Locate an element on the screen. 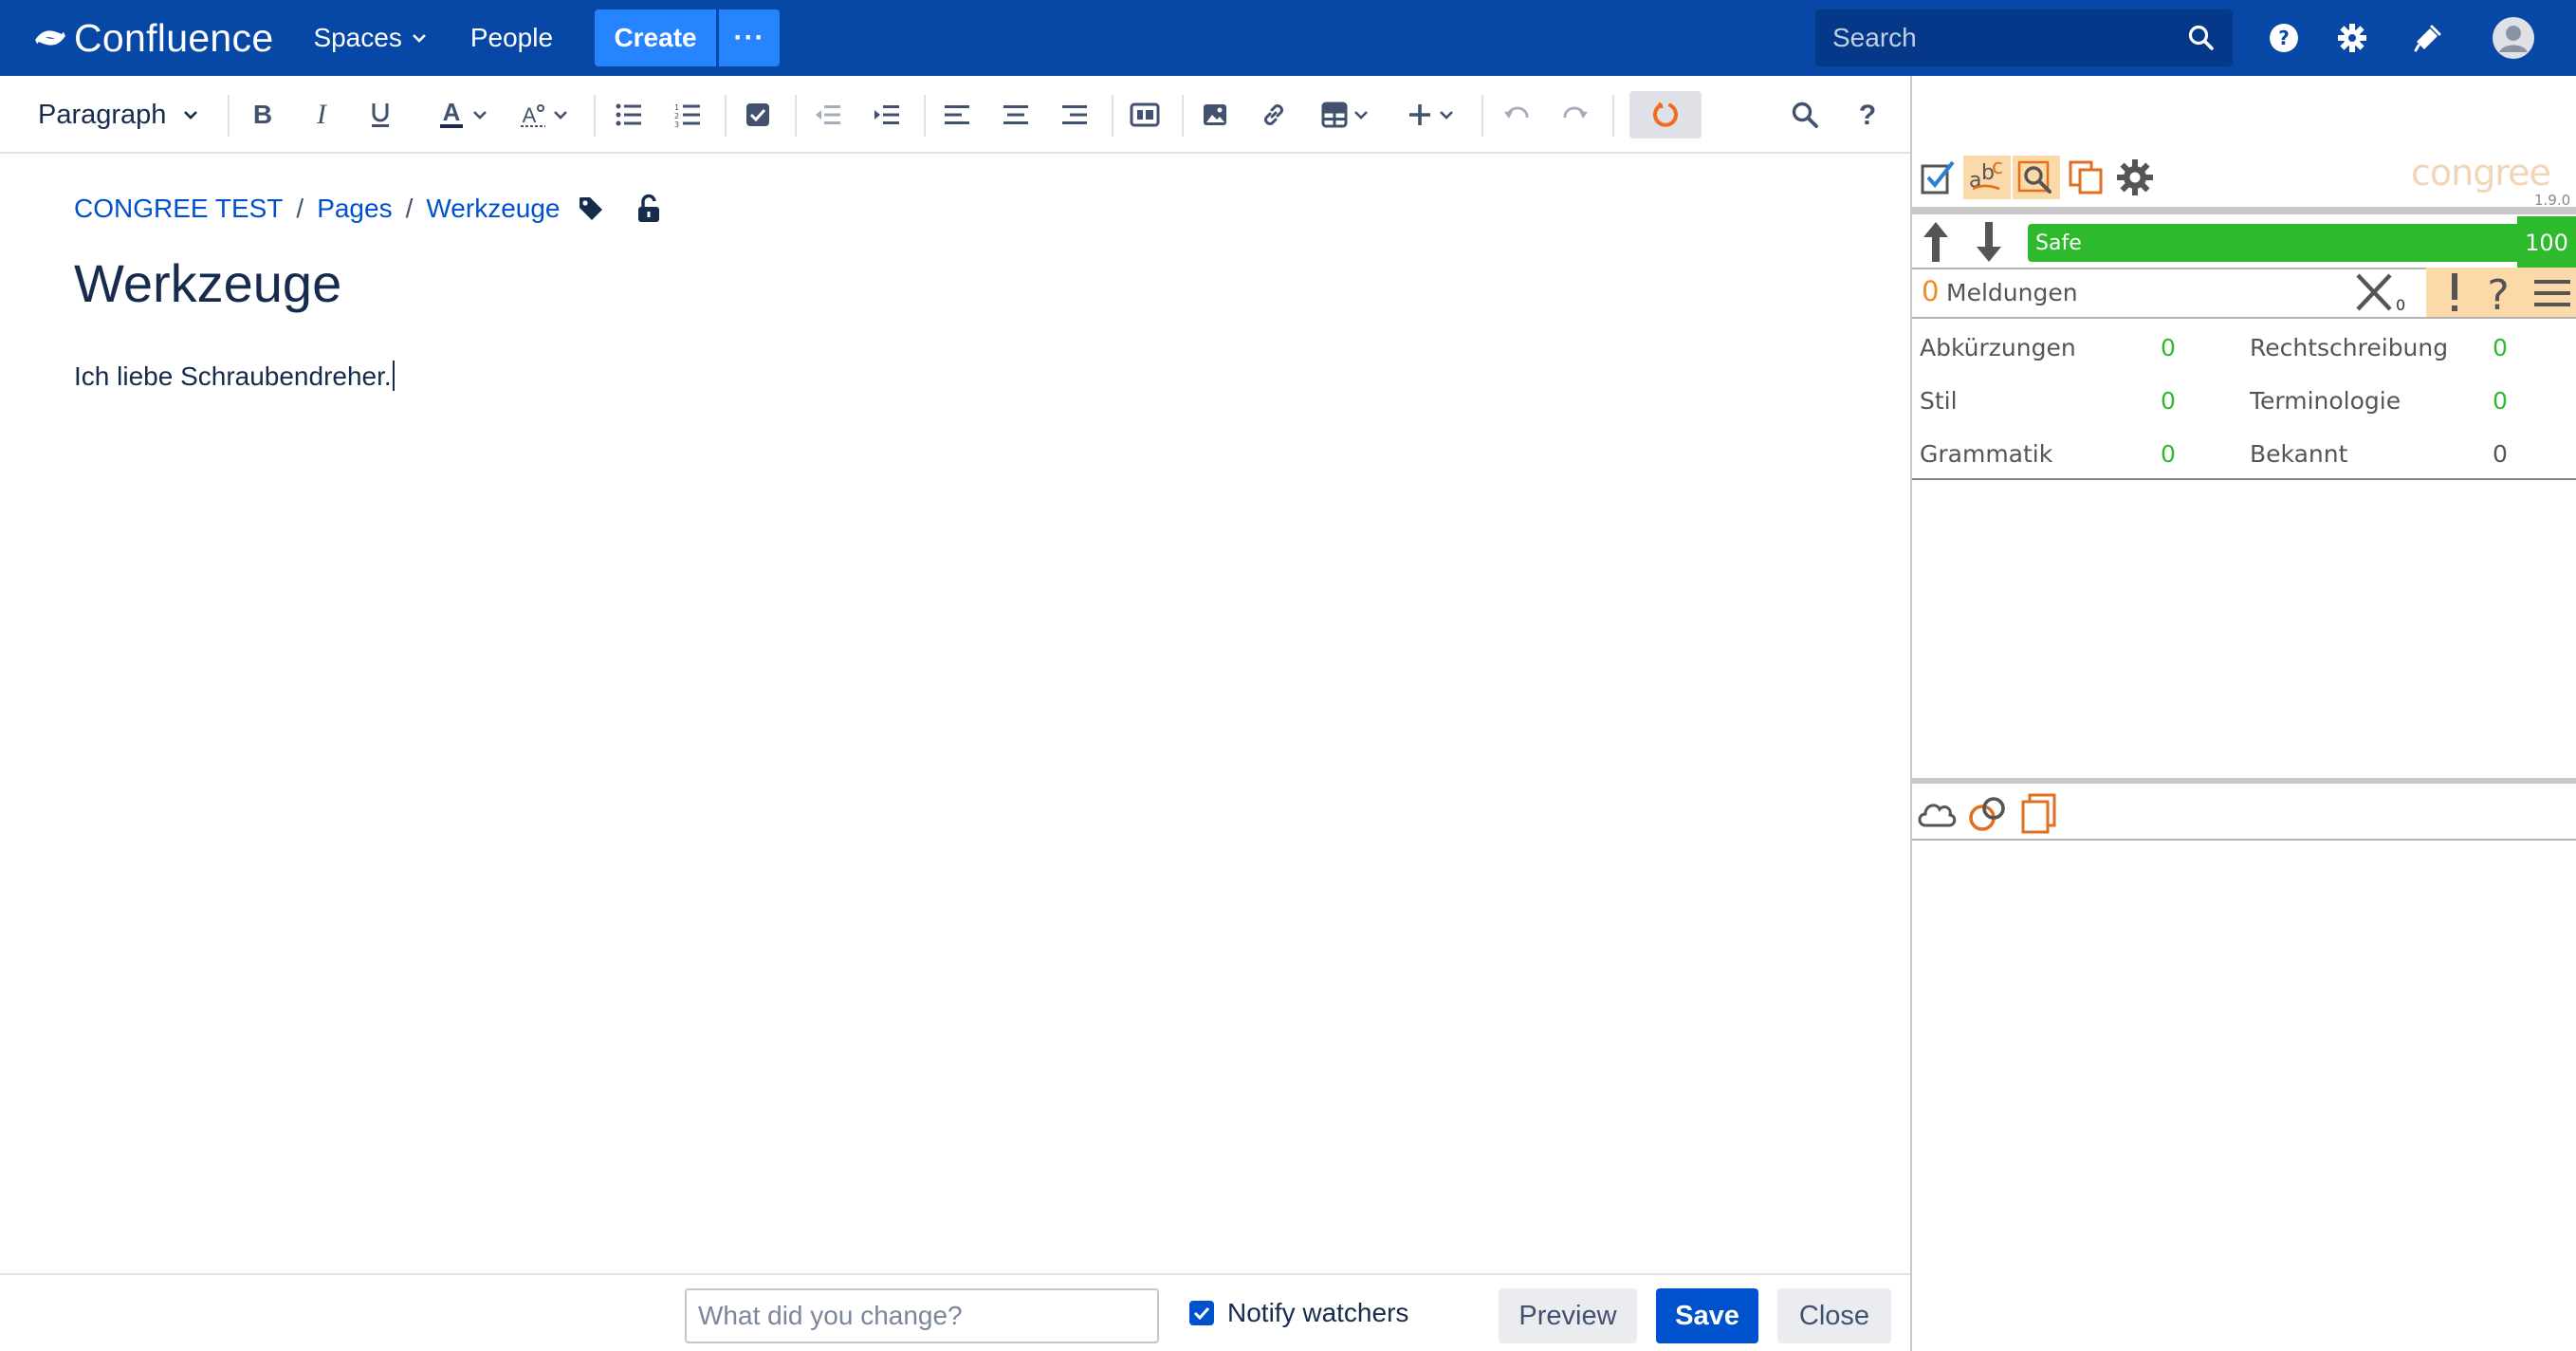  indent-icon is located at coordinates (887, 115).